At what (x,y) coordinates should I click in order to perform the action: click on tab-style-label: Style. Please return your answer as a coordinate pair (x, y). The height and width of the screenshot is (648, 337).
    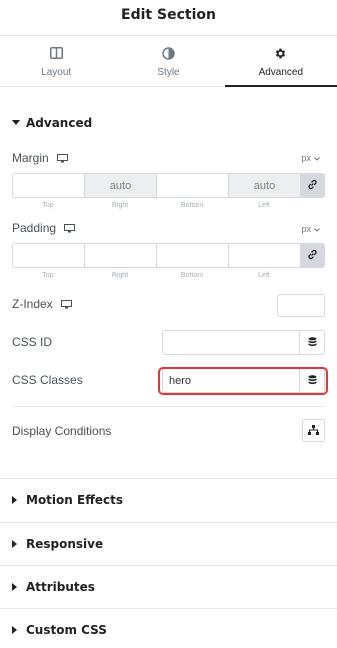
    Looking at the image, I should click on (168, 72).